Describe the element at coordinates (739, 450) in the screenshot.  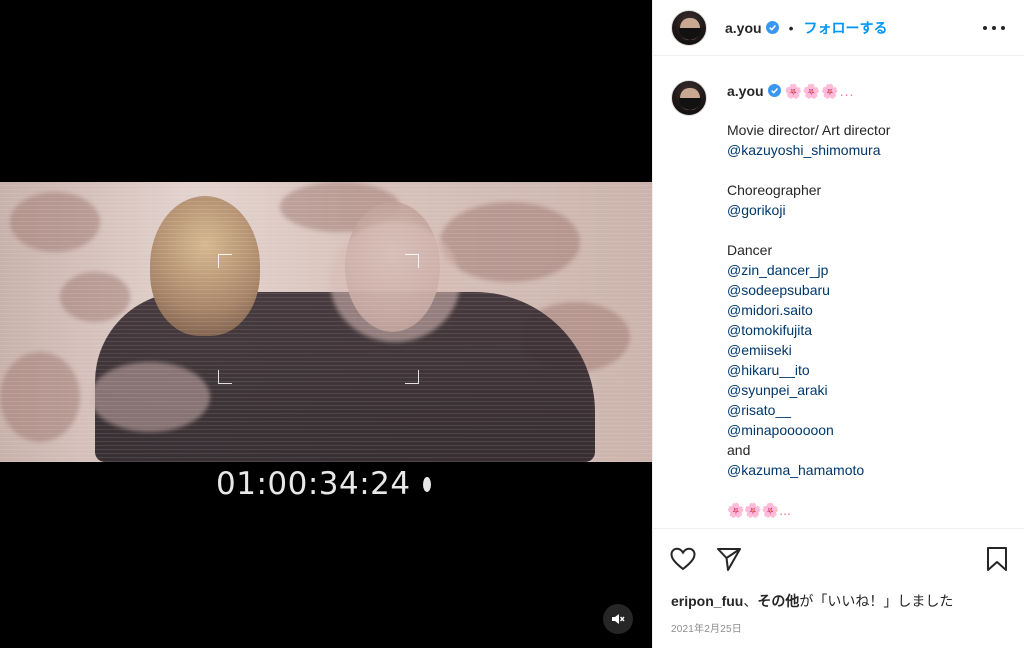
I see `caption-line: and` at that location.